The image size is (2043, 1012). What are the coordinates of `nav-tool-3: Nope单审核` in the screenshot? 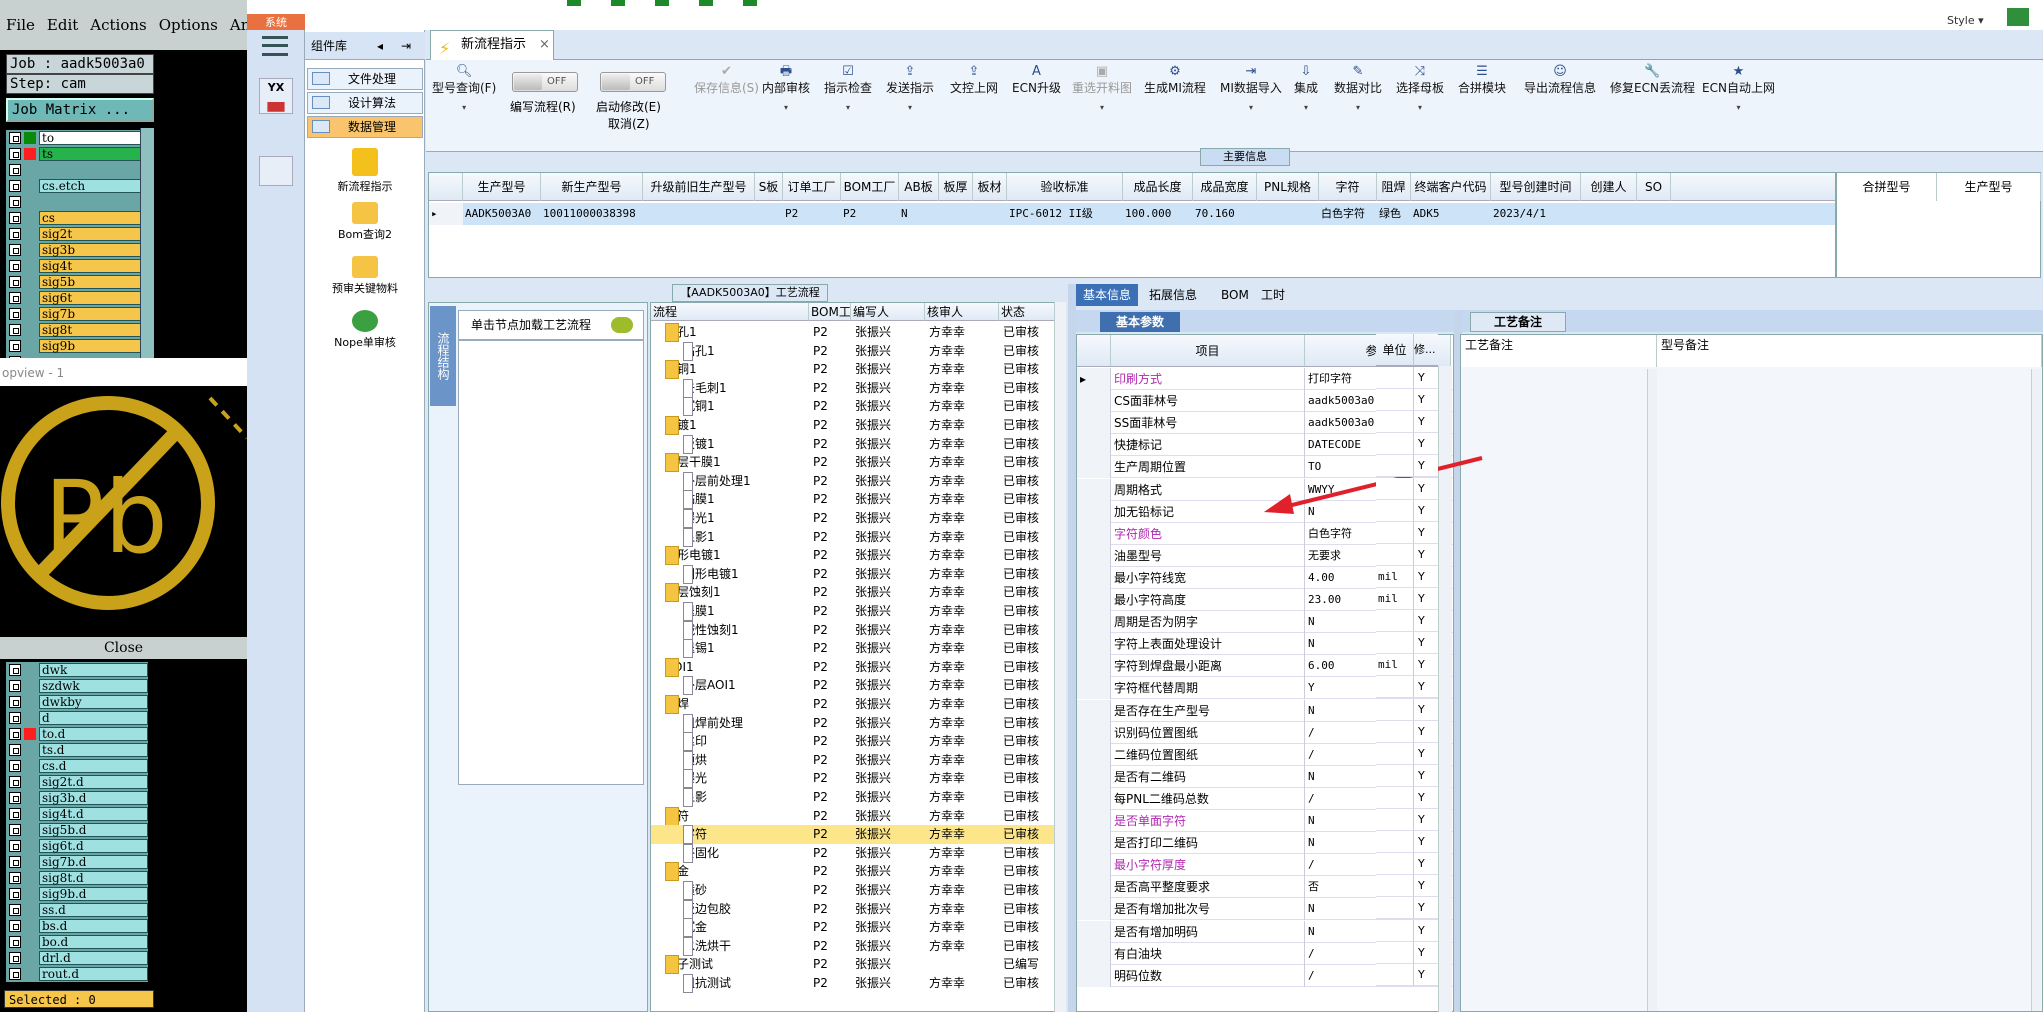 It's located at (365, 330).